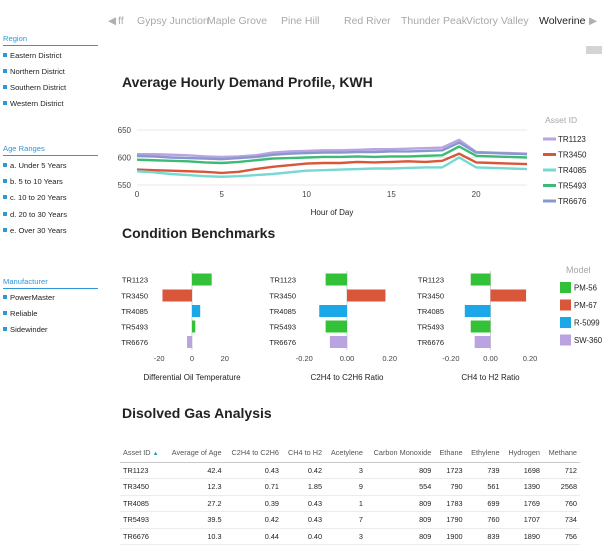 The image size is (608, 552). What do you see at coordinates (450, 453) in the screenshot?
I see `column-header: Ethane` at bounding box center [450, 453].